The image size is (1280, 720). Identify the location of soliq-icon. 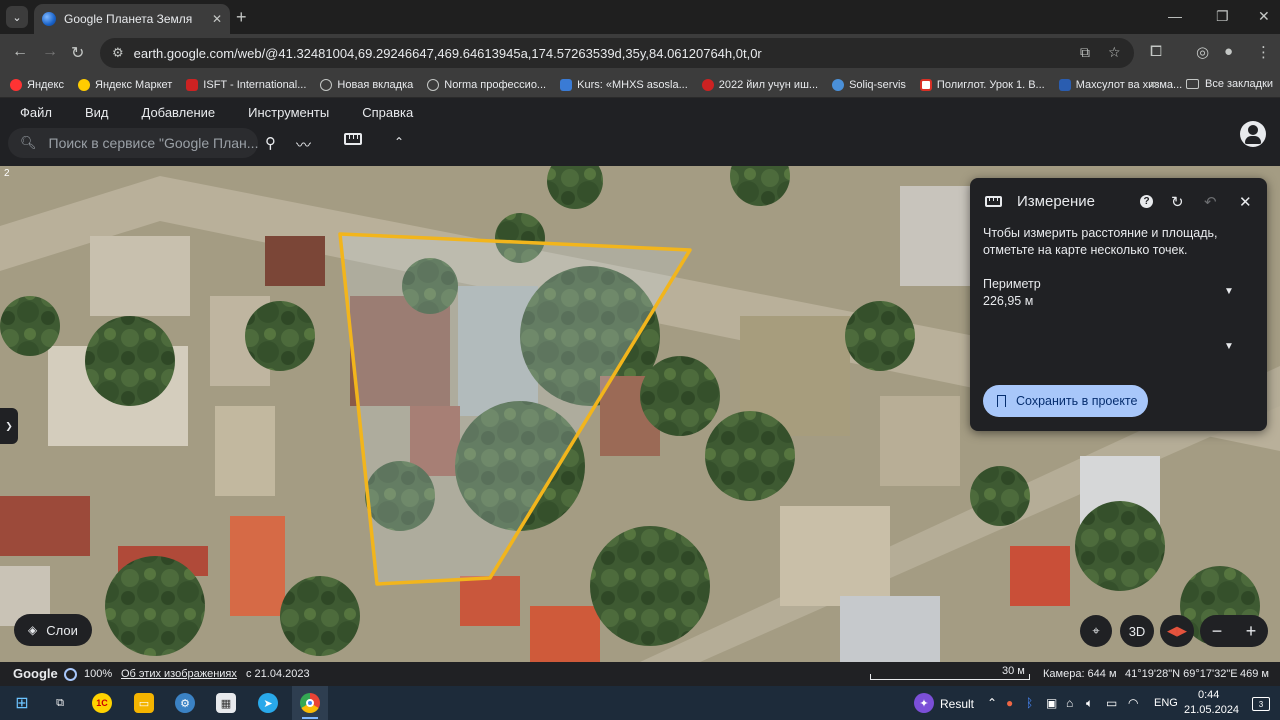
(838, 84).